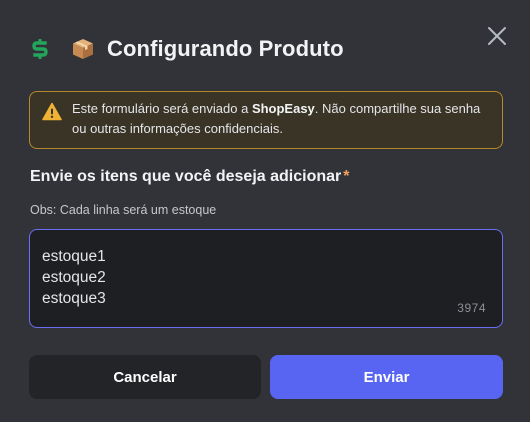 The width and height of the screenshot is (530, 422). Describe the element at coordinates (40, 49) in the screenshot. I see `dollar-s-logo-icon` at that location.